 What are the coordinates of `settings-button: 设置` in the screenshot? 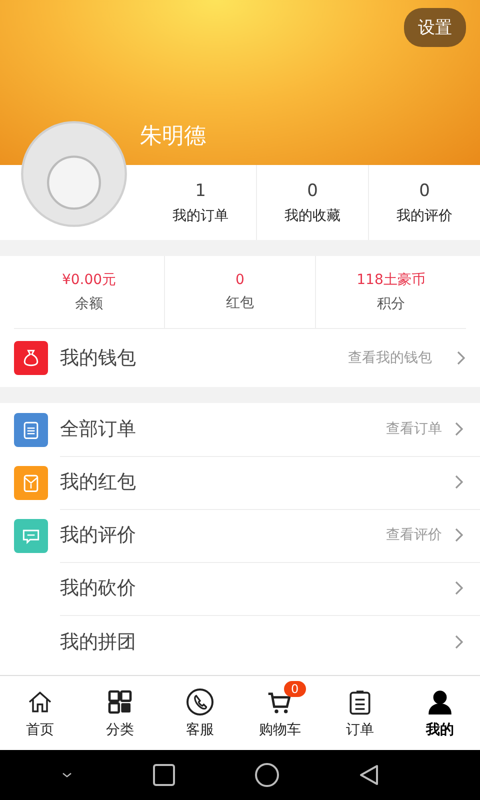 It's located at (435, 27).